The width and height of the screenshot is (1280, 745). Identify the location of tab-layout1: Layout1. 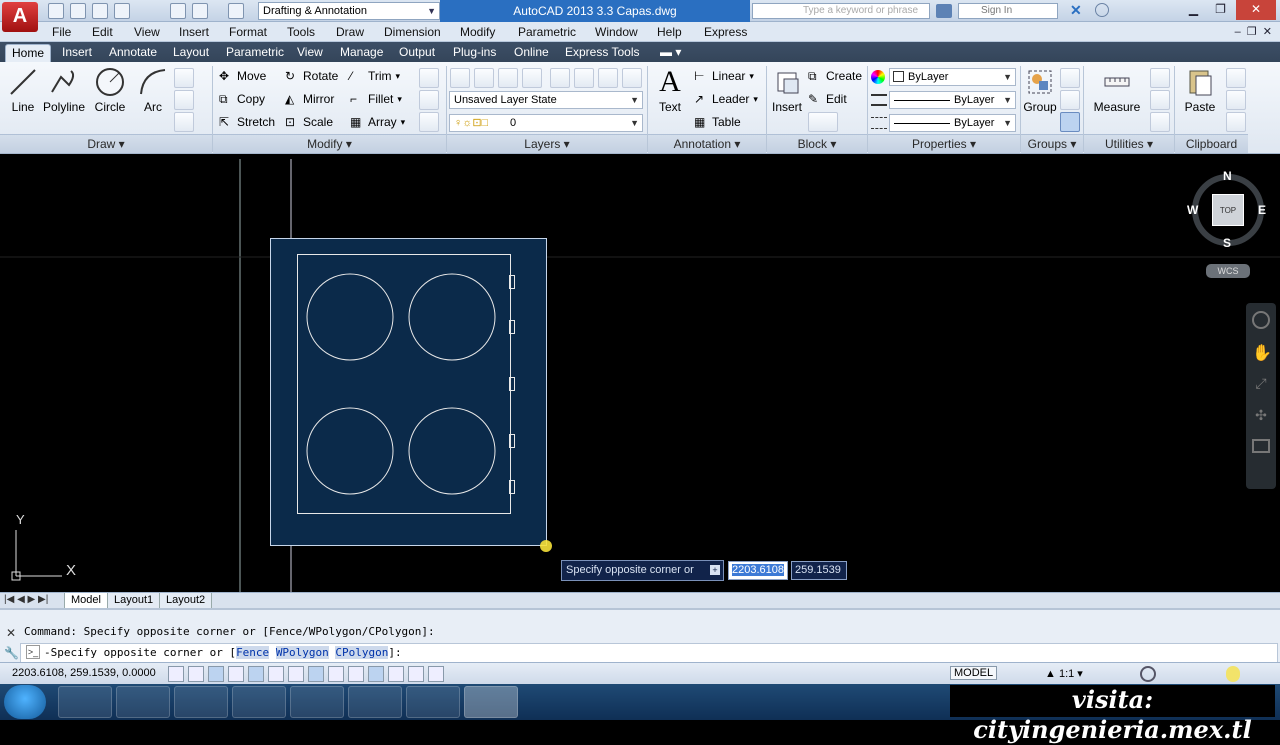
(134, 601).